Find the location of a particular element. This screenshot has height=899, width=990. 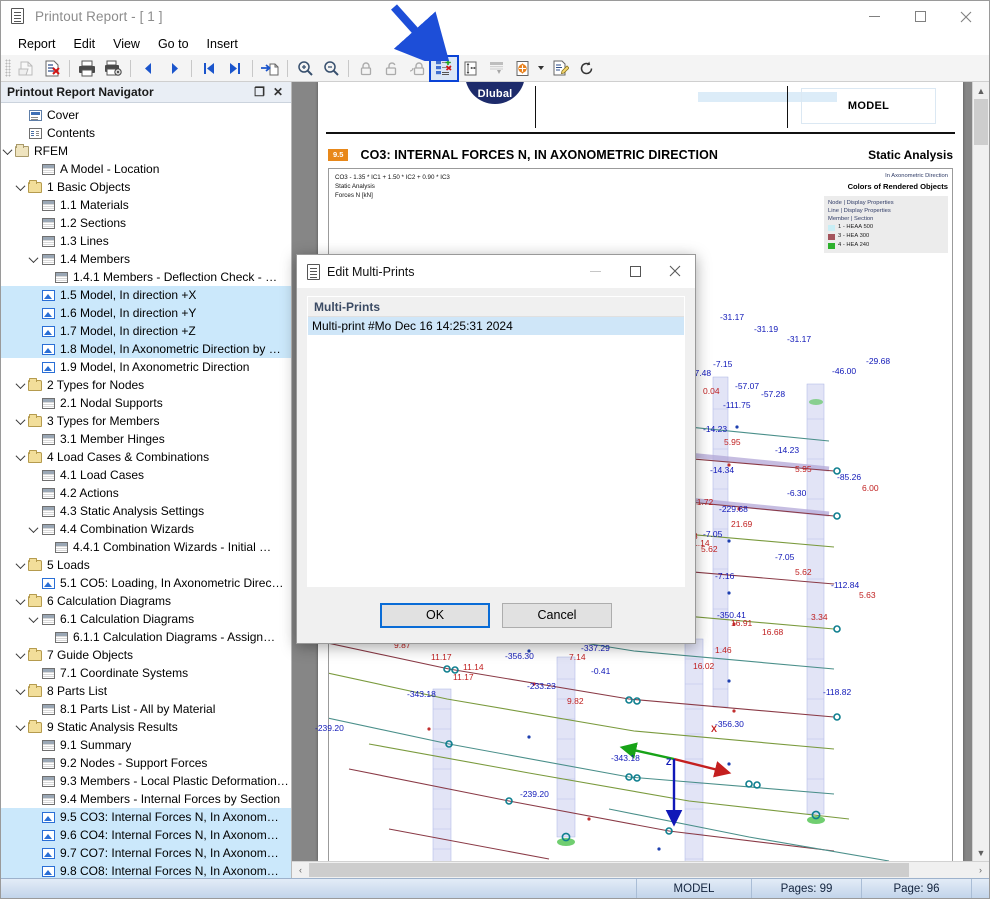

go-to-page-icon is located at coordinates (270, 68).